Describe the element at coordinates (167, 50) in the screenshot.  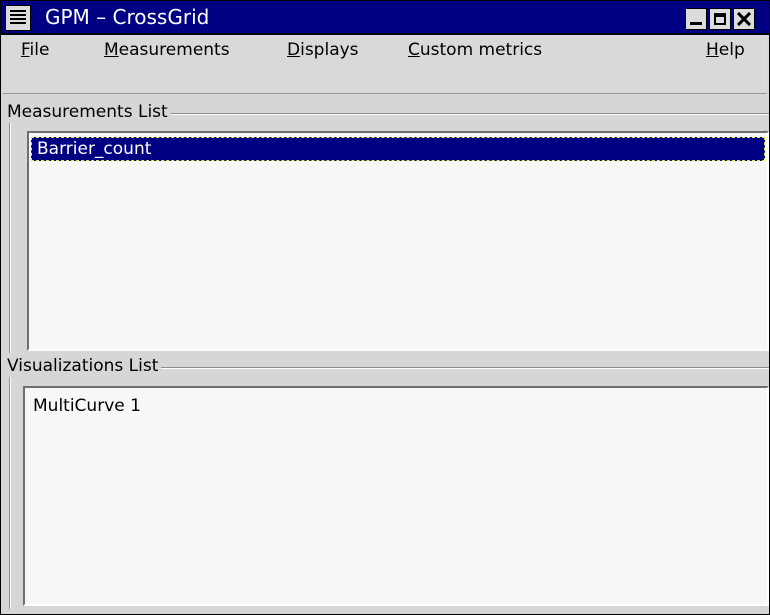
I see `menu-measurements: Measurements` at that location.